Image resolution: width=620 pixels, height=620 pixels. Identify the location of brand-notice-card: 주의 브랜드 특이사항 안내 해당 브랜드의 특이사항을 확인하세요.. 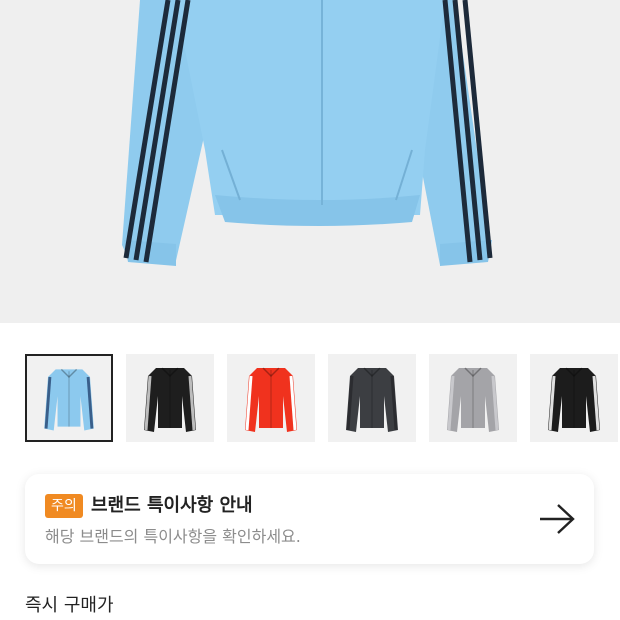
(309, 519).